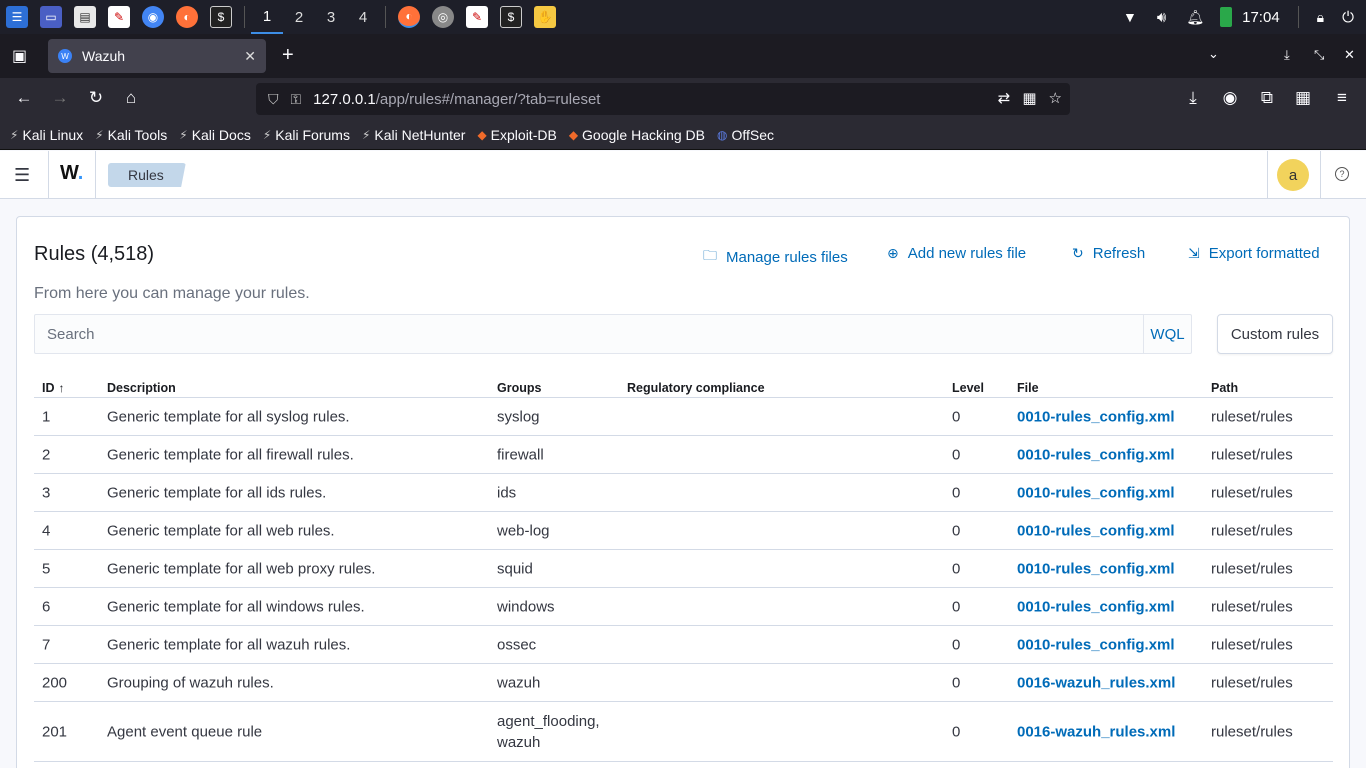 This screenshot has height=768, width=1366. I want to click on file-manager-icon: ▤, so click(85, 17).